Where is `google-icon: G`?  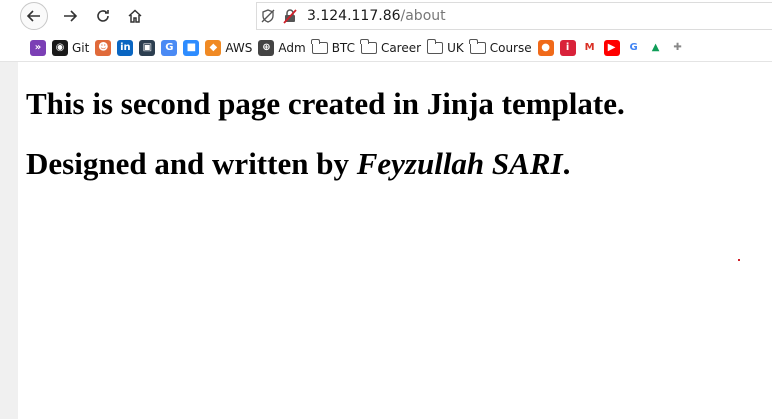 google-icon: G is located at coordinates (633, 47).